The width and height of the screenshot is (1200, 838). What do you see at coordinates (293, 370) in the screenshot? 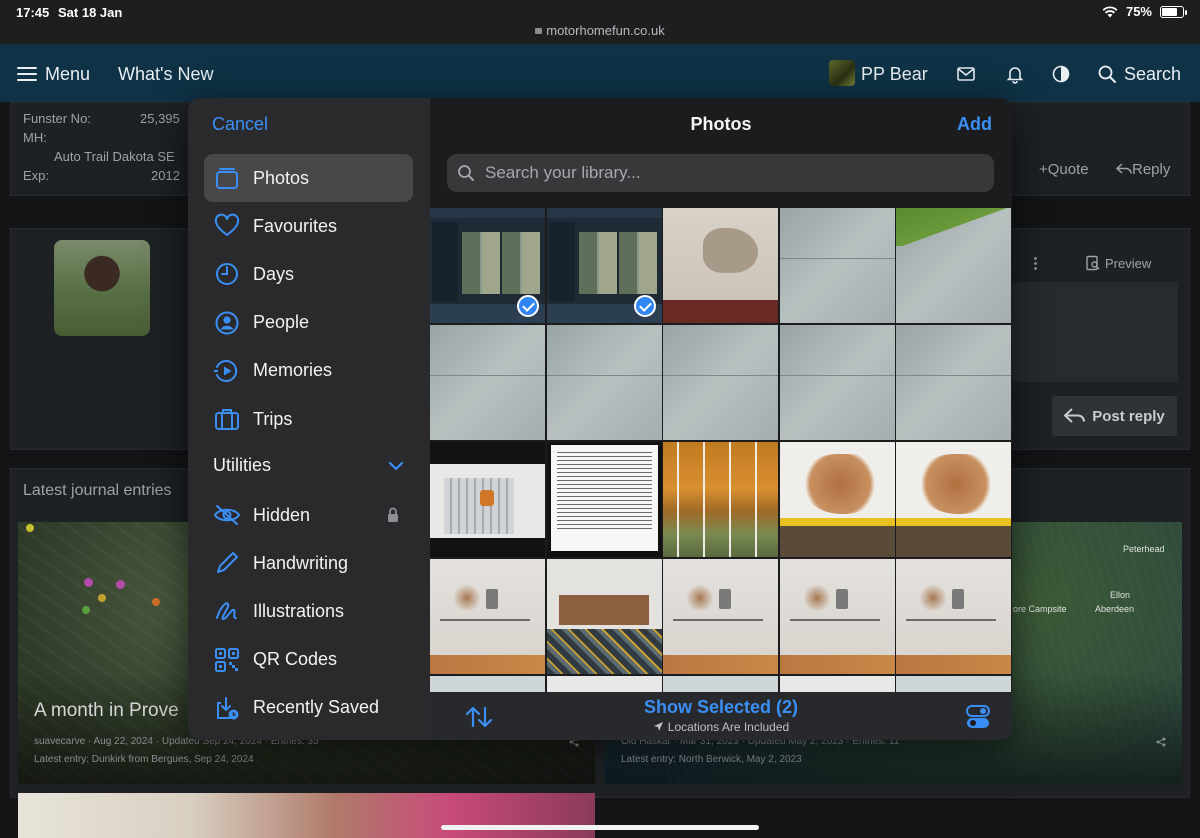
I see `sidebar-item-label: Memories` at bounding box center [293, 370].